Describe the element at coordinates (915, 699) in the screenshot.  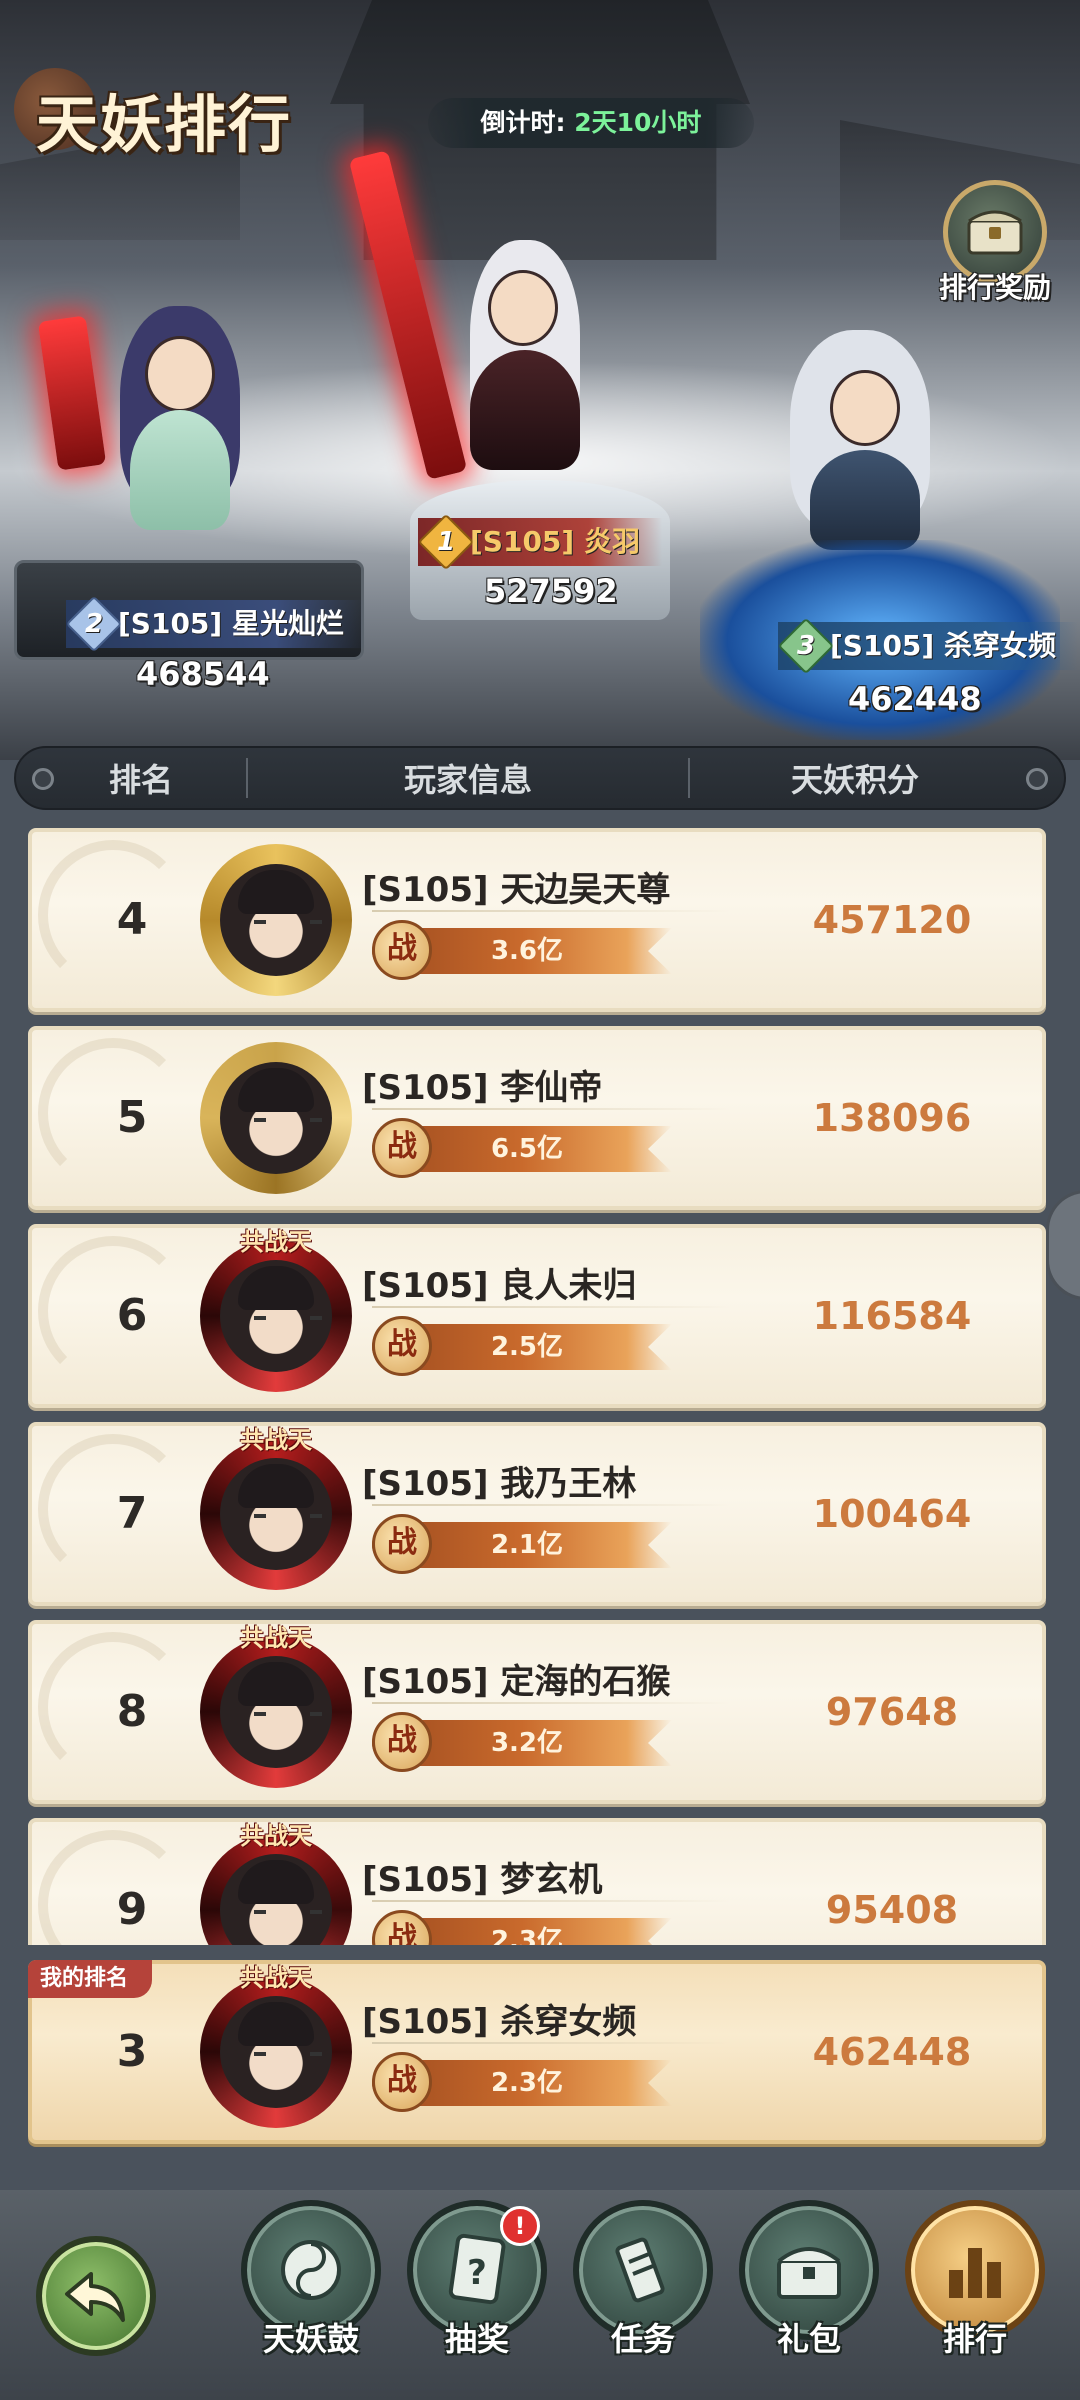
I see `podium-score-3: 462448` at that location.